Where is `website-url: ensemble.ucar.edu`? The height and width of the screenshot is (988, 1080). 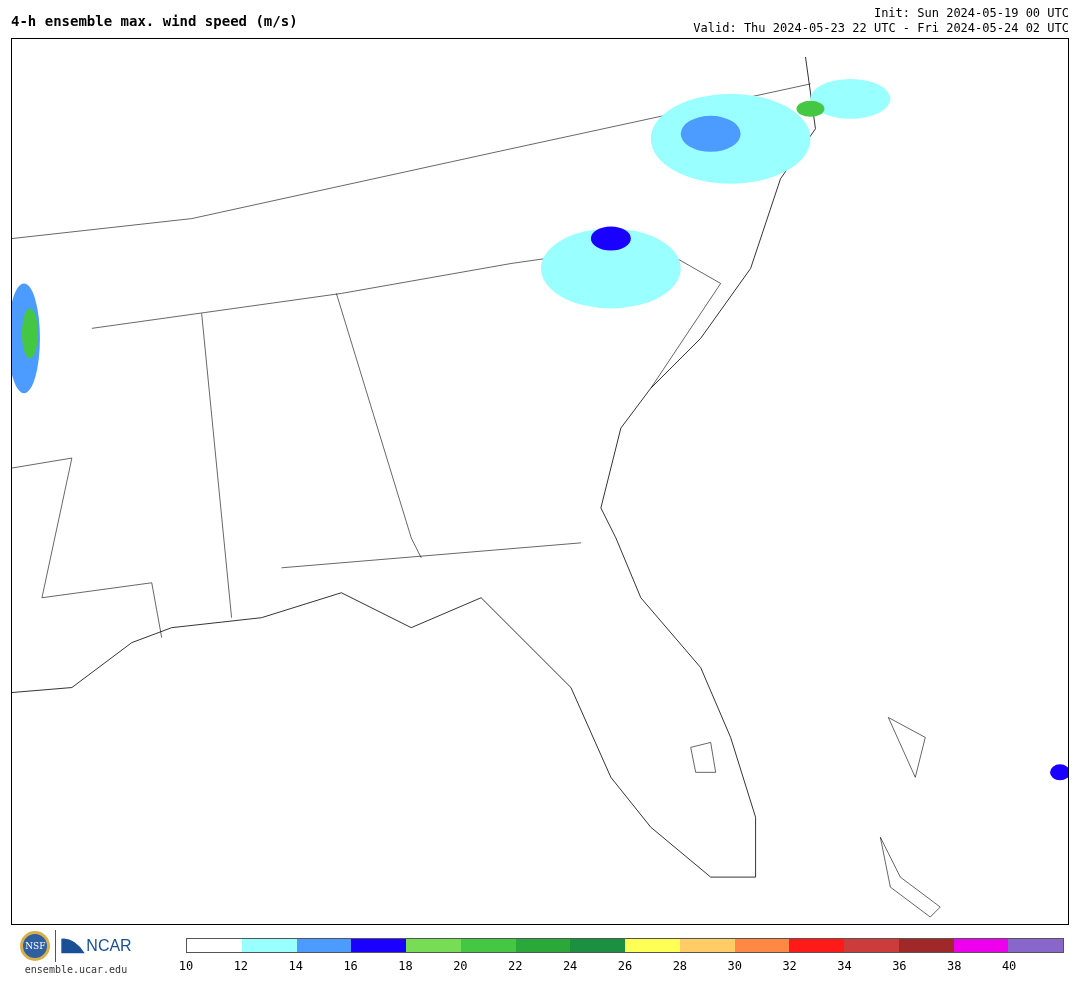
website-url: ensemble.ucar.edu is located at coordinates (76, 969).